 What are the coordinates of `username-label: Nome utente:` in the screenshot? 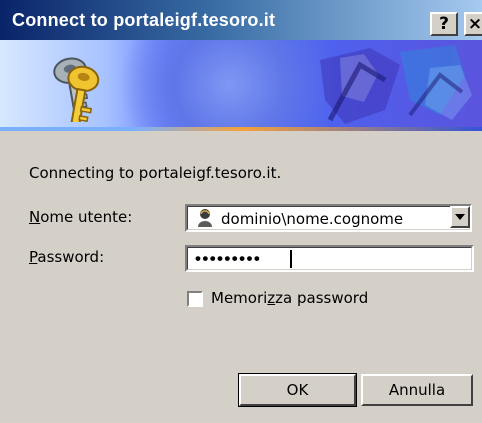 It's located at (80, 217).